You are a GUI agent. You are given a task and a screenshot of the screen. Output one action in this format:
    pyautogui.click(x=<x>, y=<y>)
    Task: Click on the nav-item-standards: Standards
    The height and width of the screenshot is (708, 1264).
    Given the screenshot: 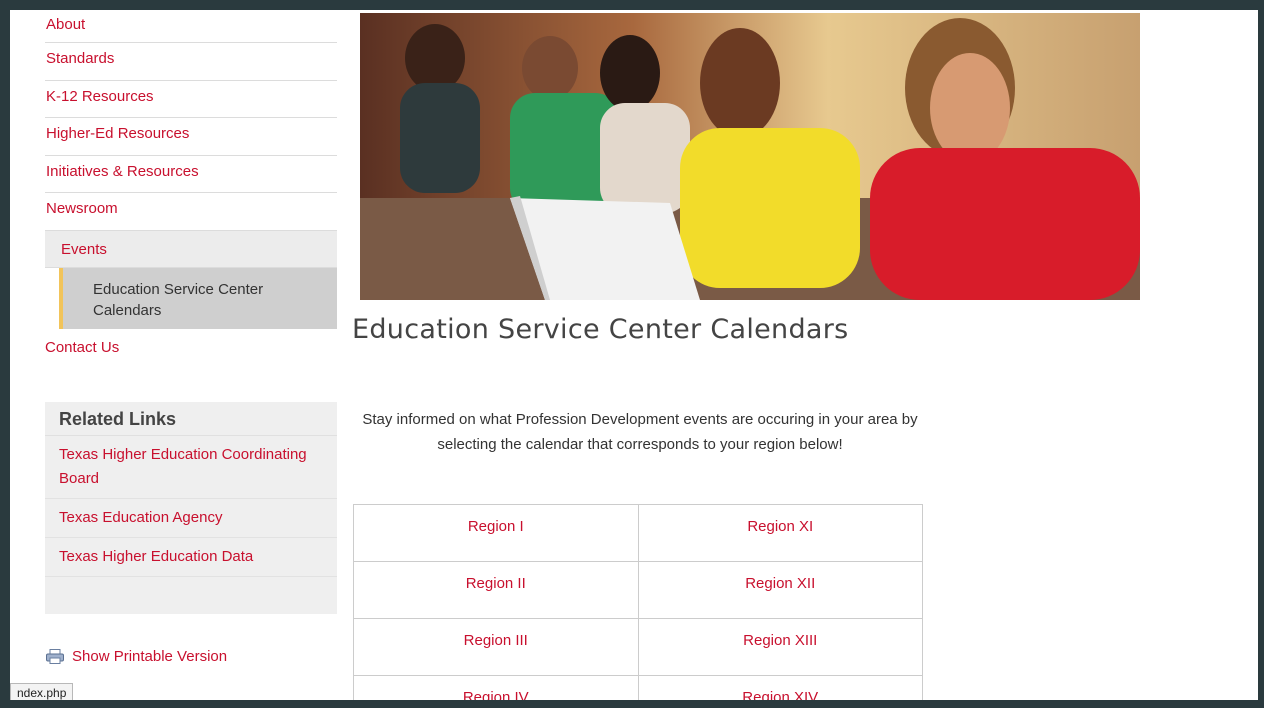 What is the action you would take?
    pyautogui.click(x=191, y=62)
    